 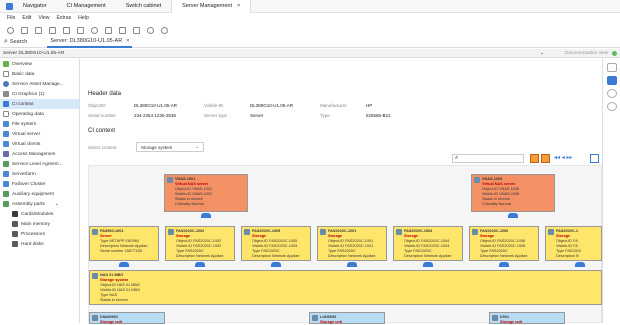 What do you see at coordinates (15, 244) in the screenshot?
I see `hard-disk-icon` at bounding box center [15, 244].